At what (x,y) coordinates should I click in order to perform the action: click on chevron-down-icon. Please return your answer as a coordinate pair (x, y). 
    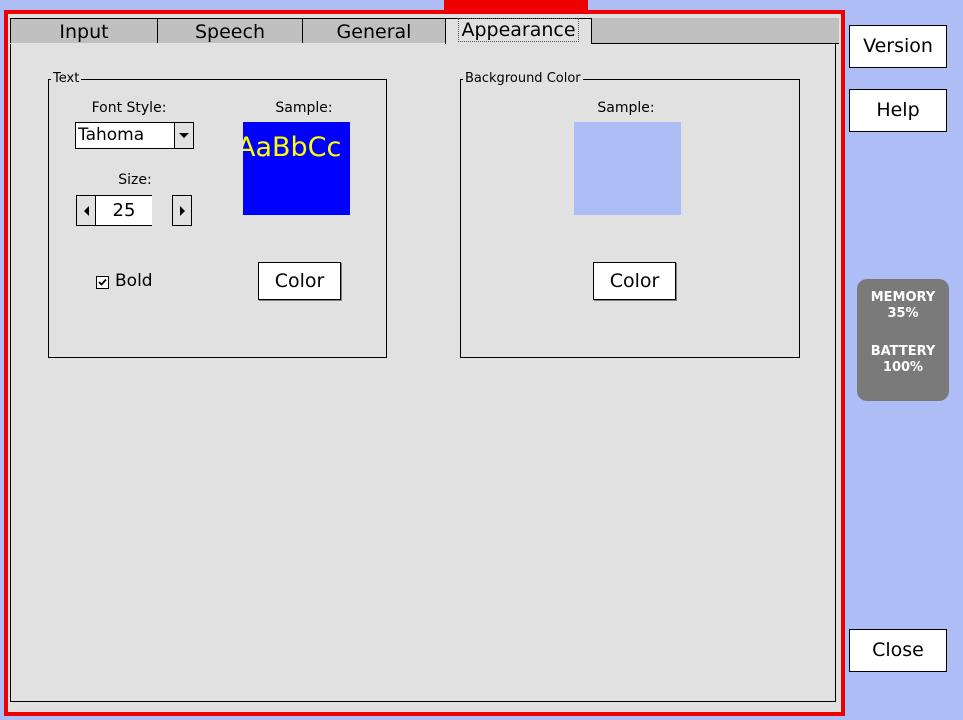
    Looking at the image, I should click on (184, 135).